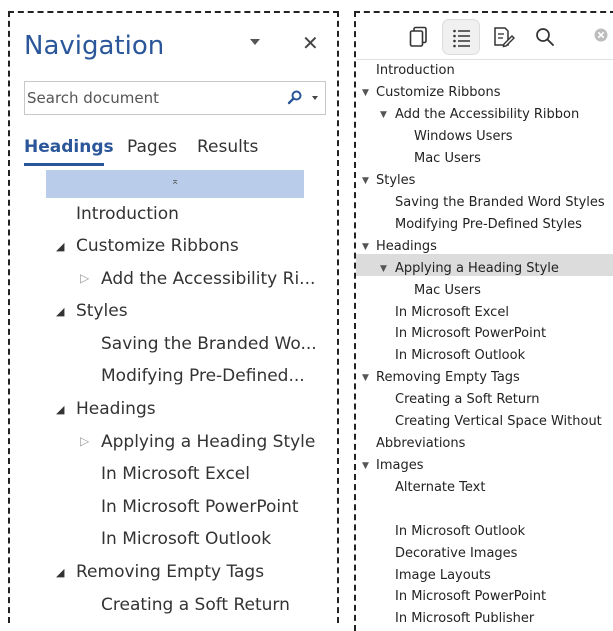 Image resolution: width=613 pixels, height=631 pixels. Describe the element at coordinates (186, 539) in the screenshot. I see `heading-in-microsoft-outlook: In Microsoft Outlook` at that location.